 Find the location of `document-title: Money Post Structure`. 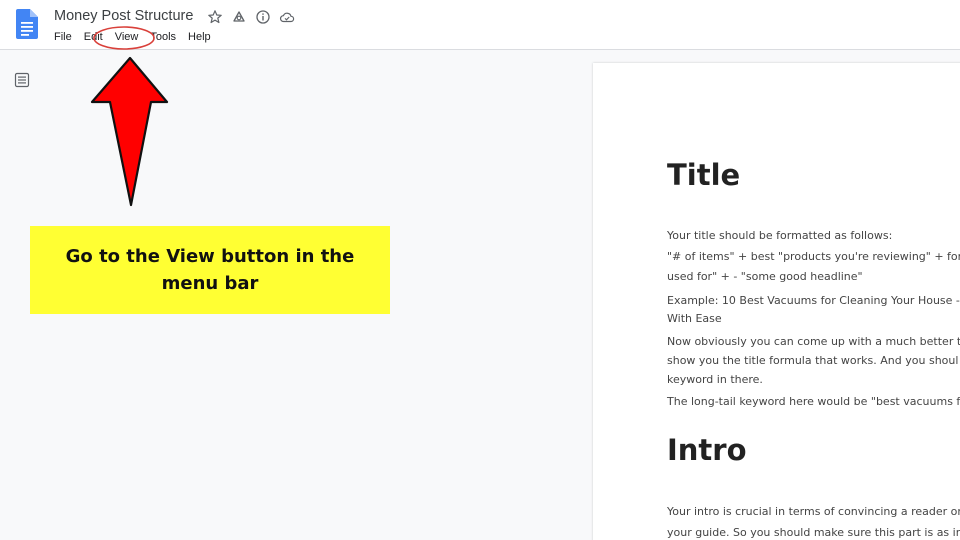

document-title: Money Post Structure is located at coordinates (123, 16).